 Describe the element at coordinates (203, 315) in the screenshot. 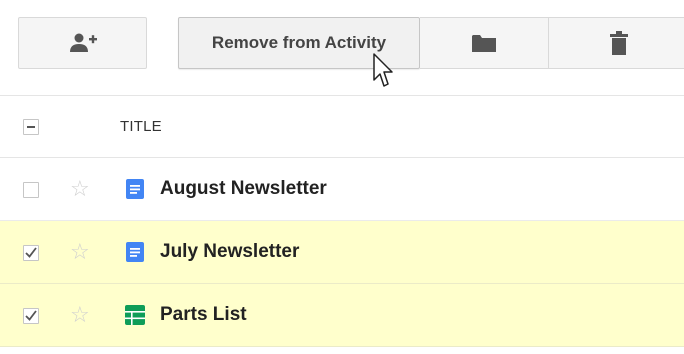

I see `file-title: Parts List` at that location.